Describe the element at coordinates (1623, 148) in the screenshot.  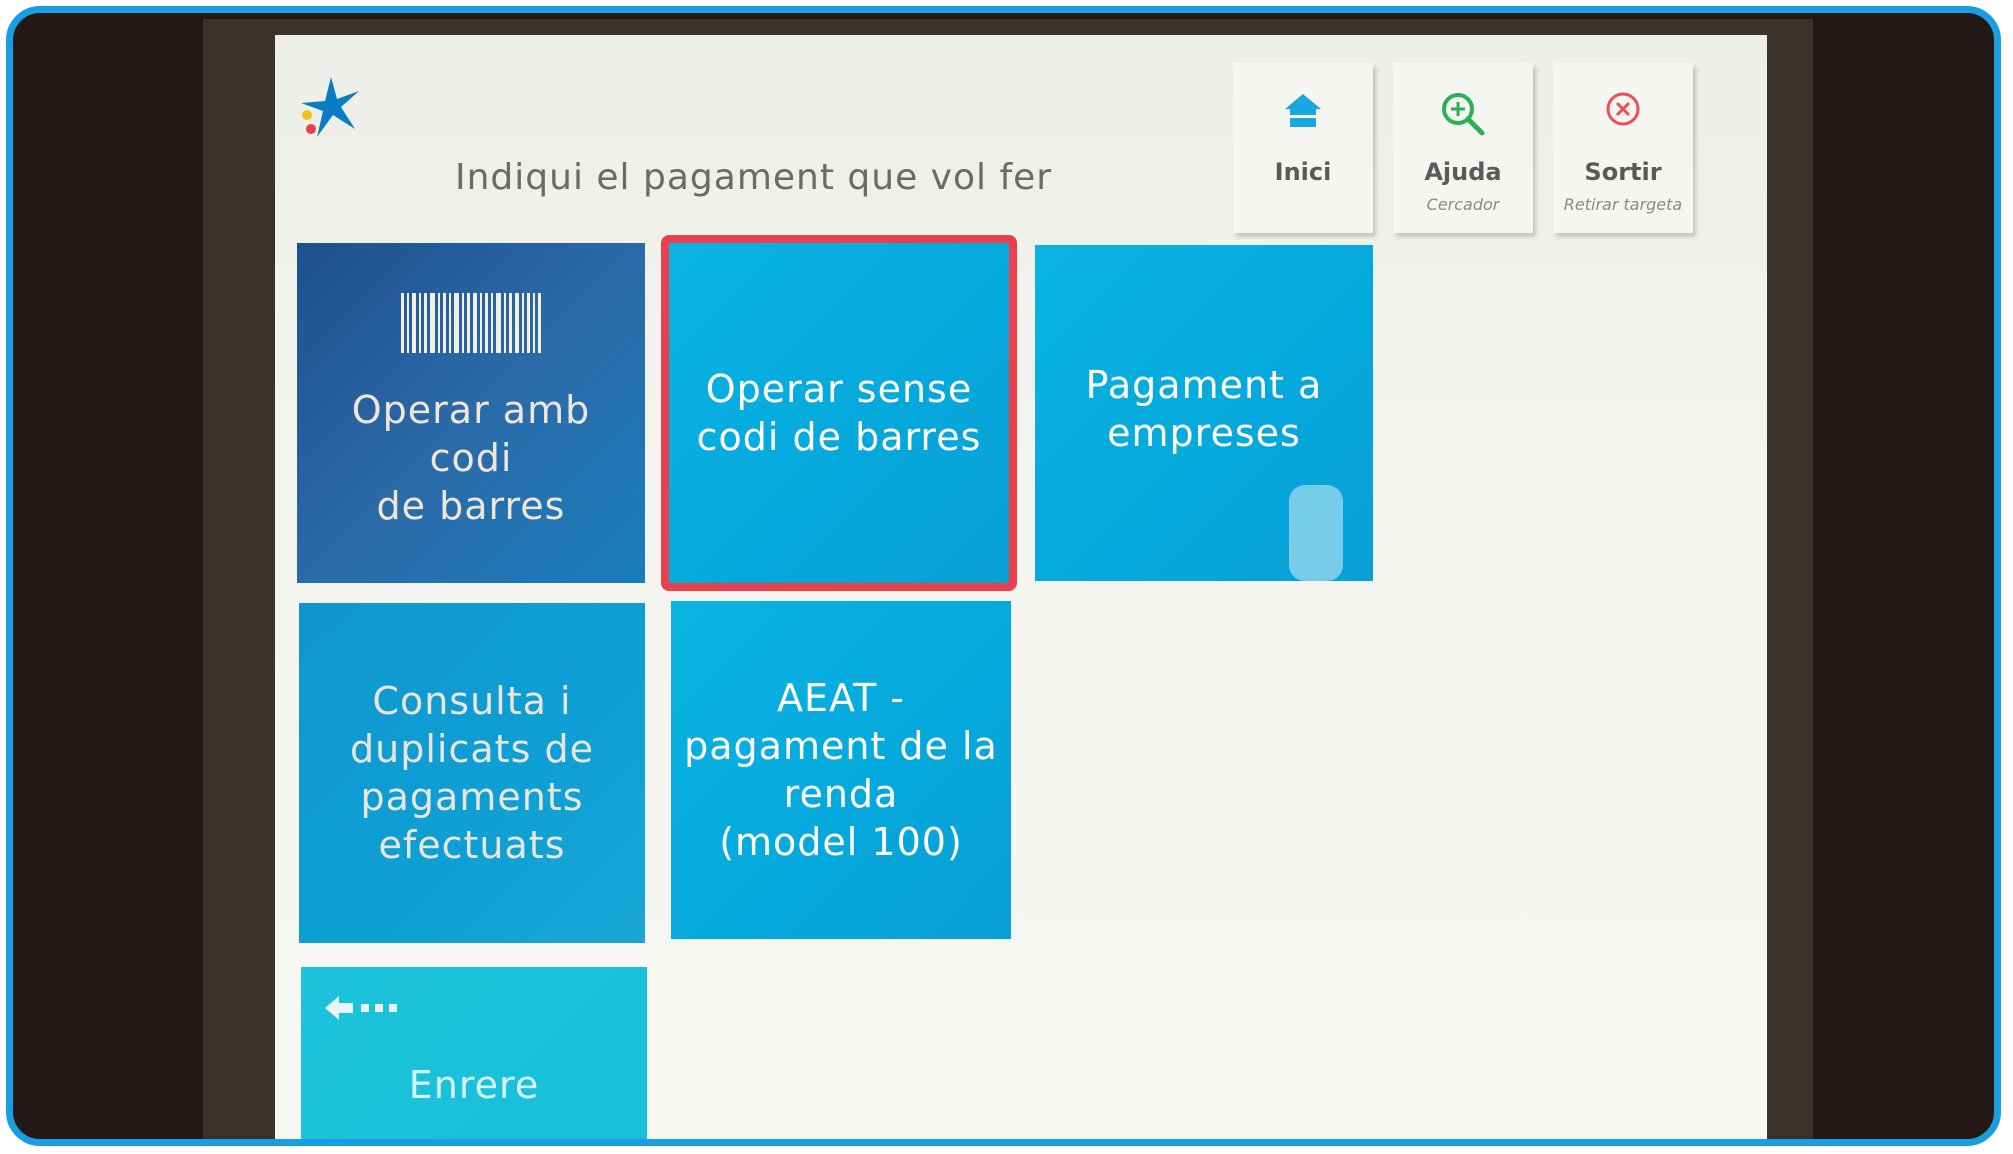
I see `exit-button: Sortir Retirar targeta` at that location.